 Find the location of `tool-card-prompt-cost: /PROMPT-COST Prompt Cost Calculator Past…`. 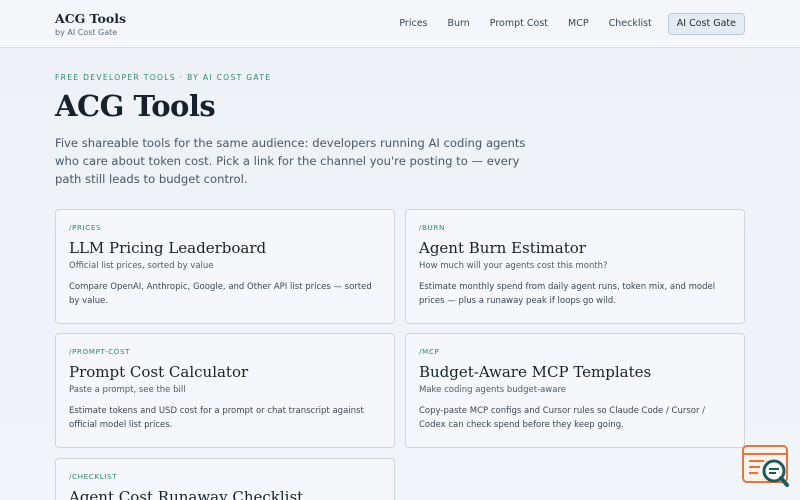

tool-card-prompt-cost: /PROMPT-COST Prompt Cost Calculator Past… is located at coordinates (225, 390).